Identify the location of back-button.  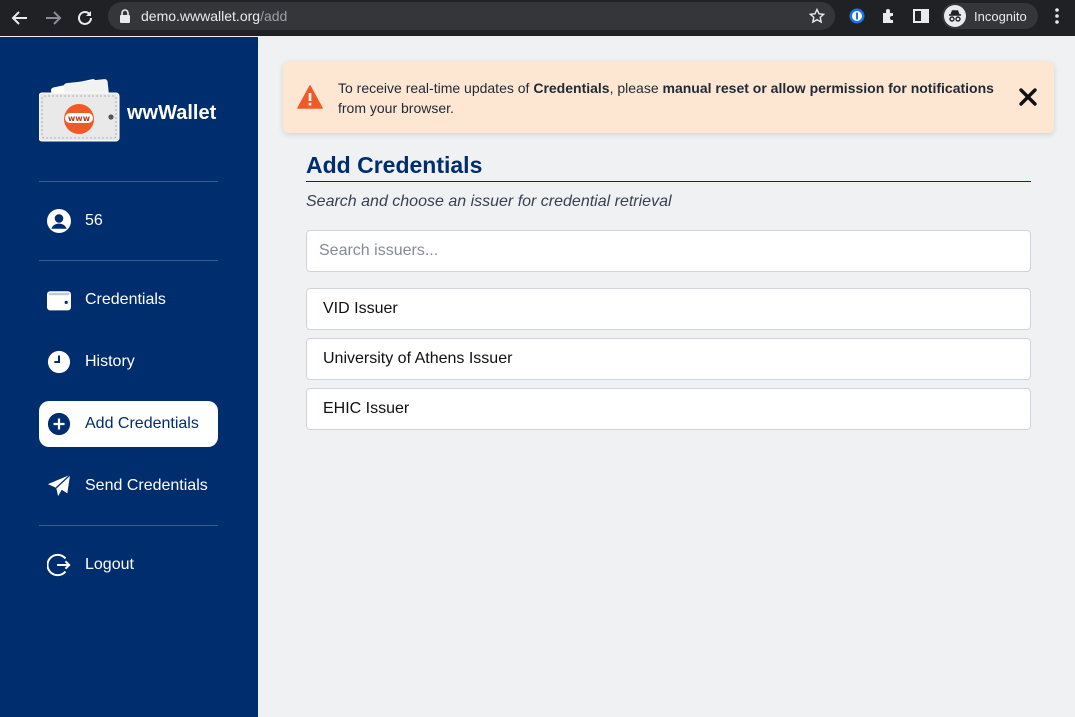
(20, 18).